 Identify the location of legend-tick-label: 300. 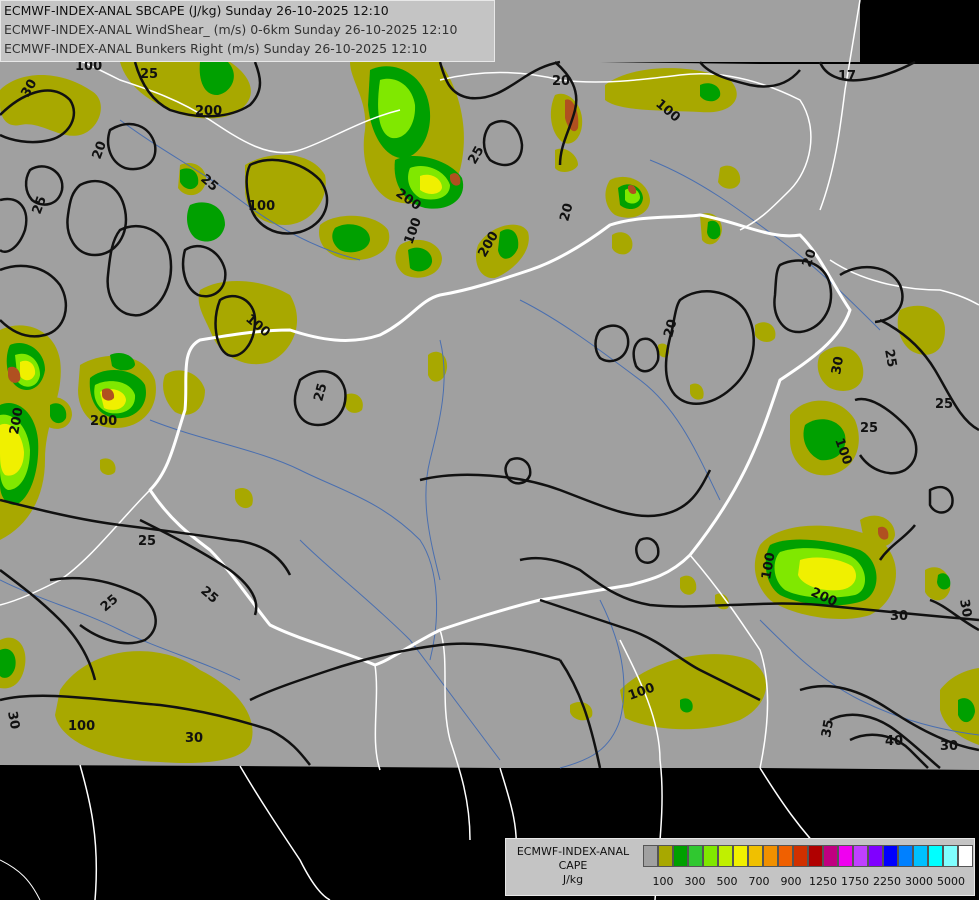
(695, 881).